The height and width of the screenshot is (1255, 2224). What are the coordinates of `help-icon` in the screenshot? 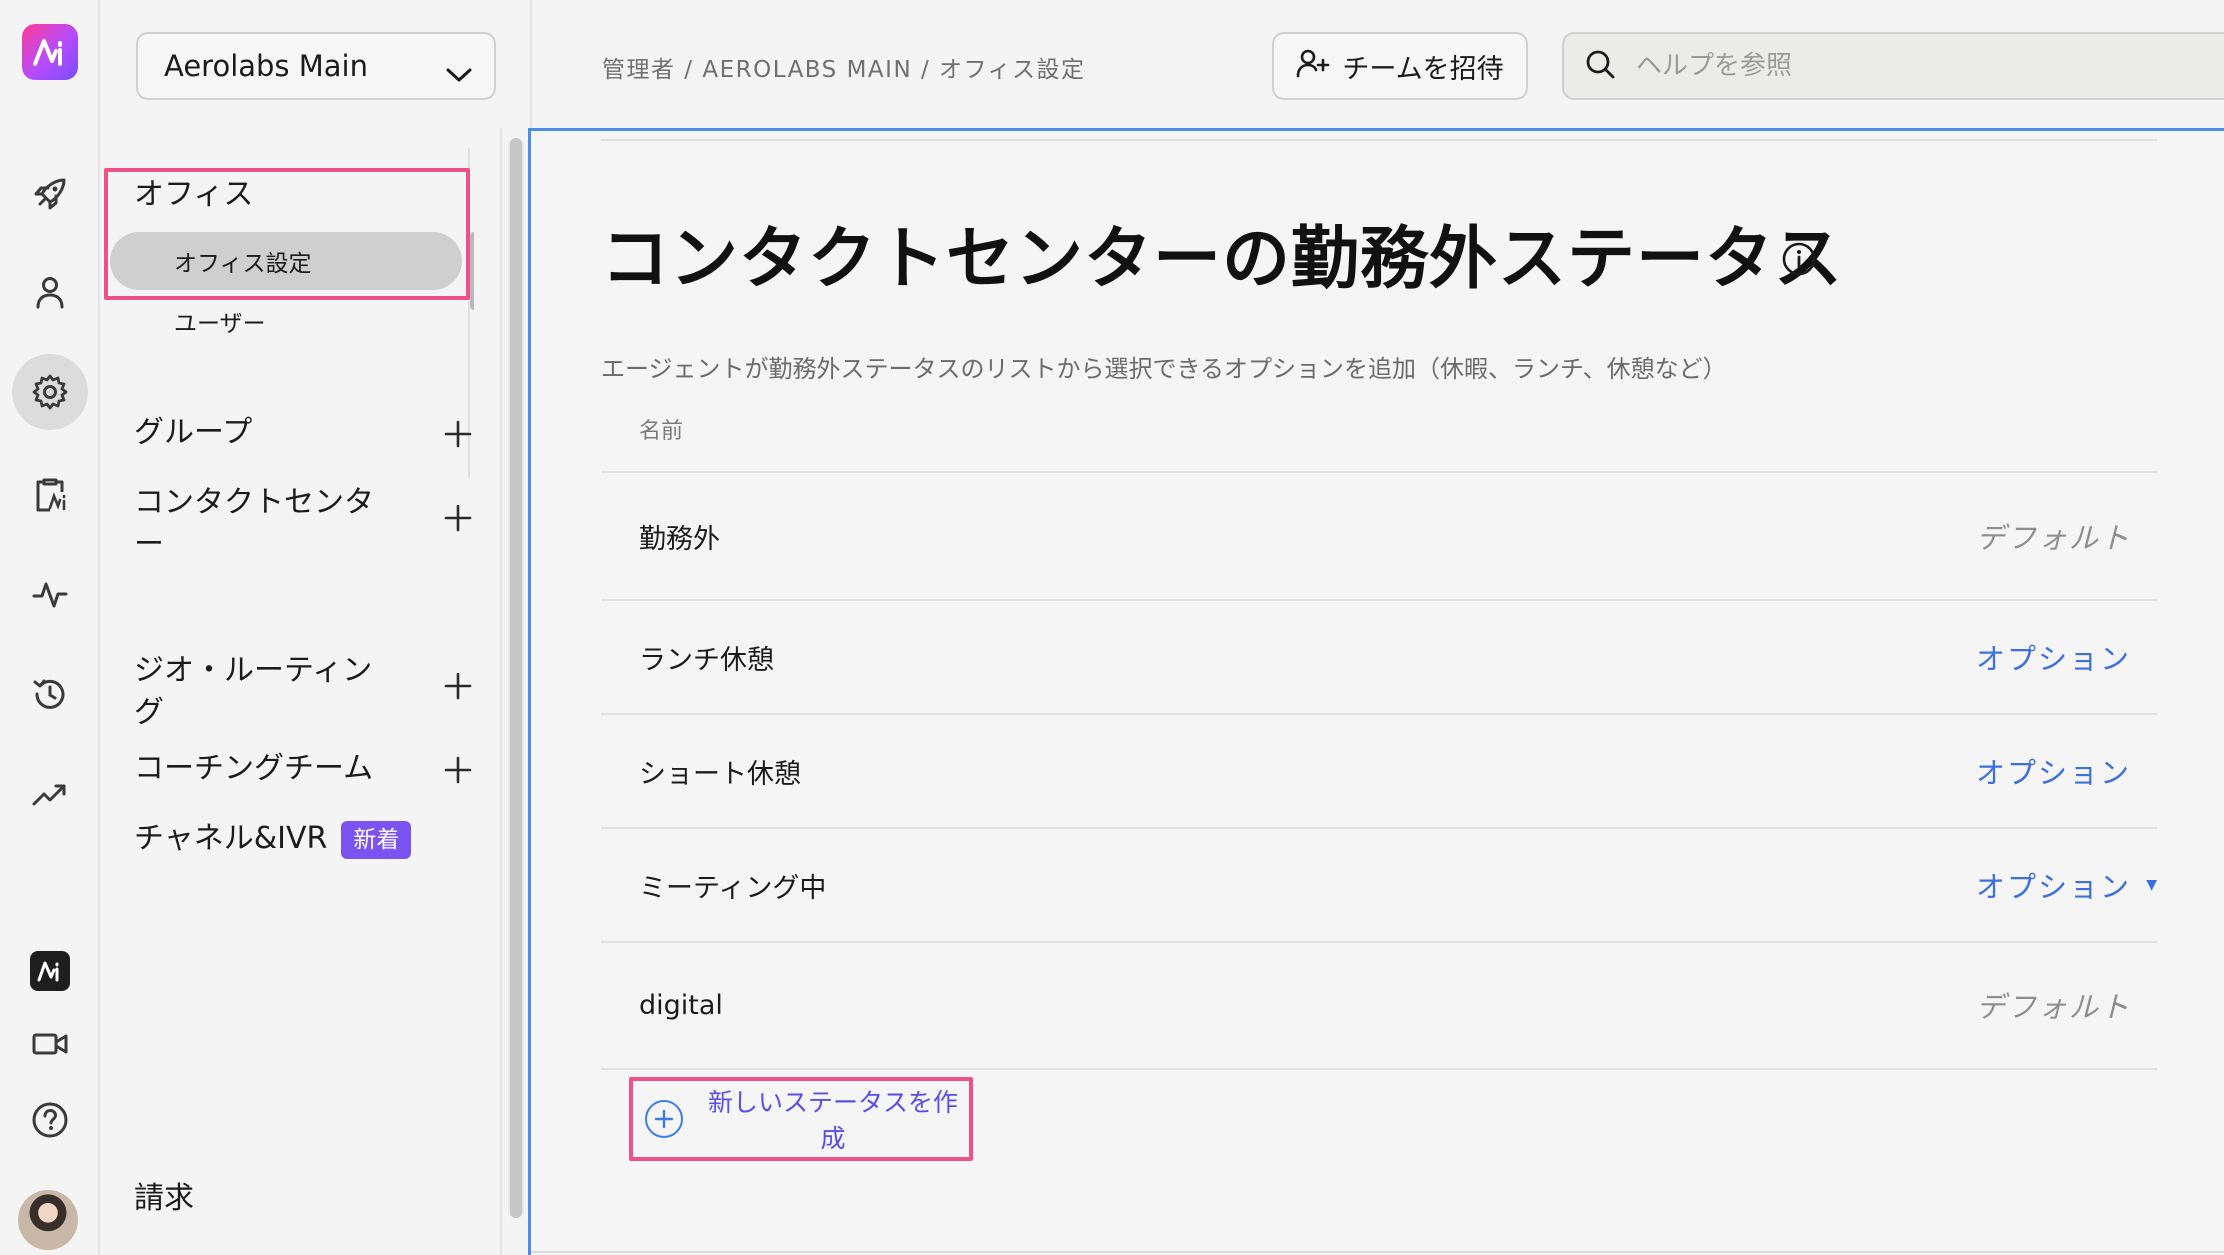 It's located at (50, 1120).